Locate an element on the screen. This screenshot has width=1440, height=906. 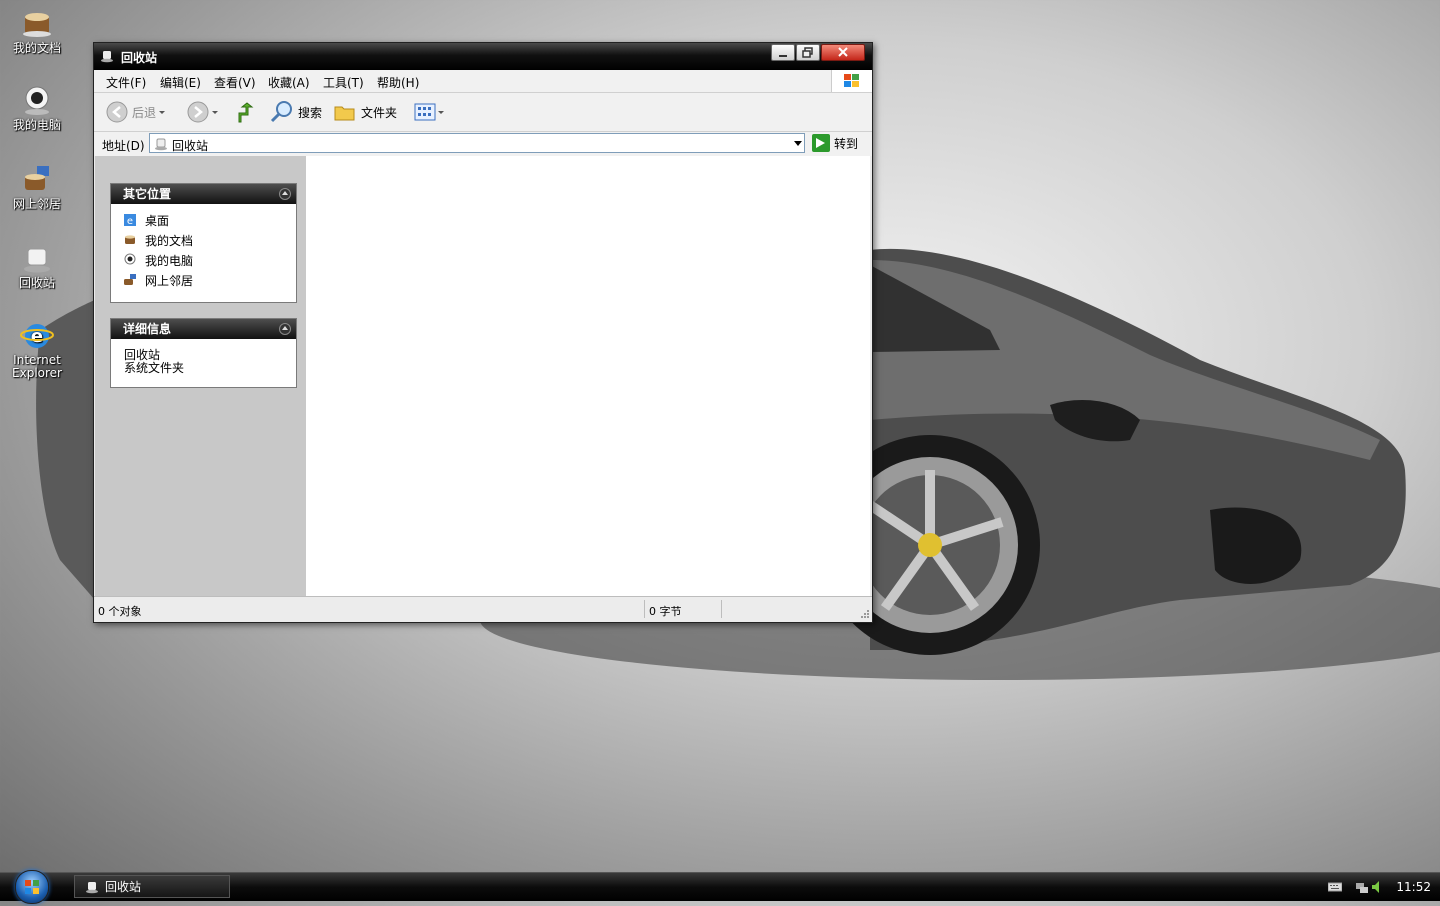
place-link-label: 网上邻居 is located at coordinates (169, 280).